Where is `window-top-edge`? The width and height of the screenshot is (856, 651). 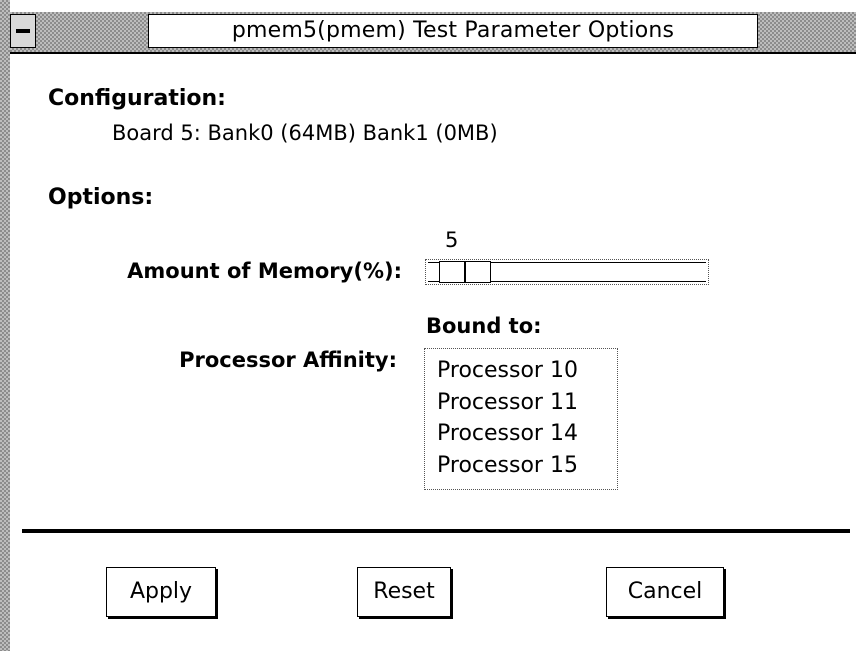
window-top-edge is located at coordinates (433, 6).